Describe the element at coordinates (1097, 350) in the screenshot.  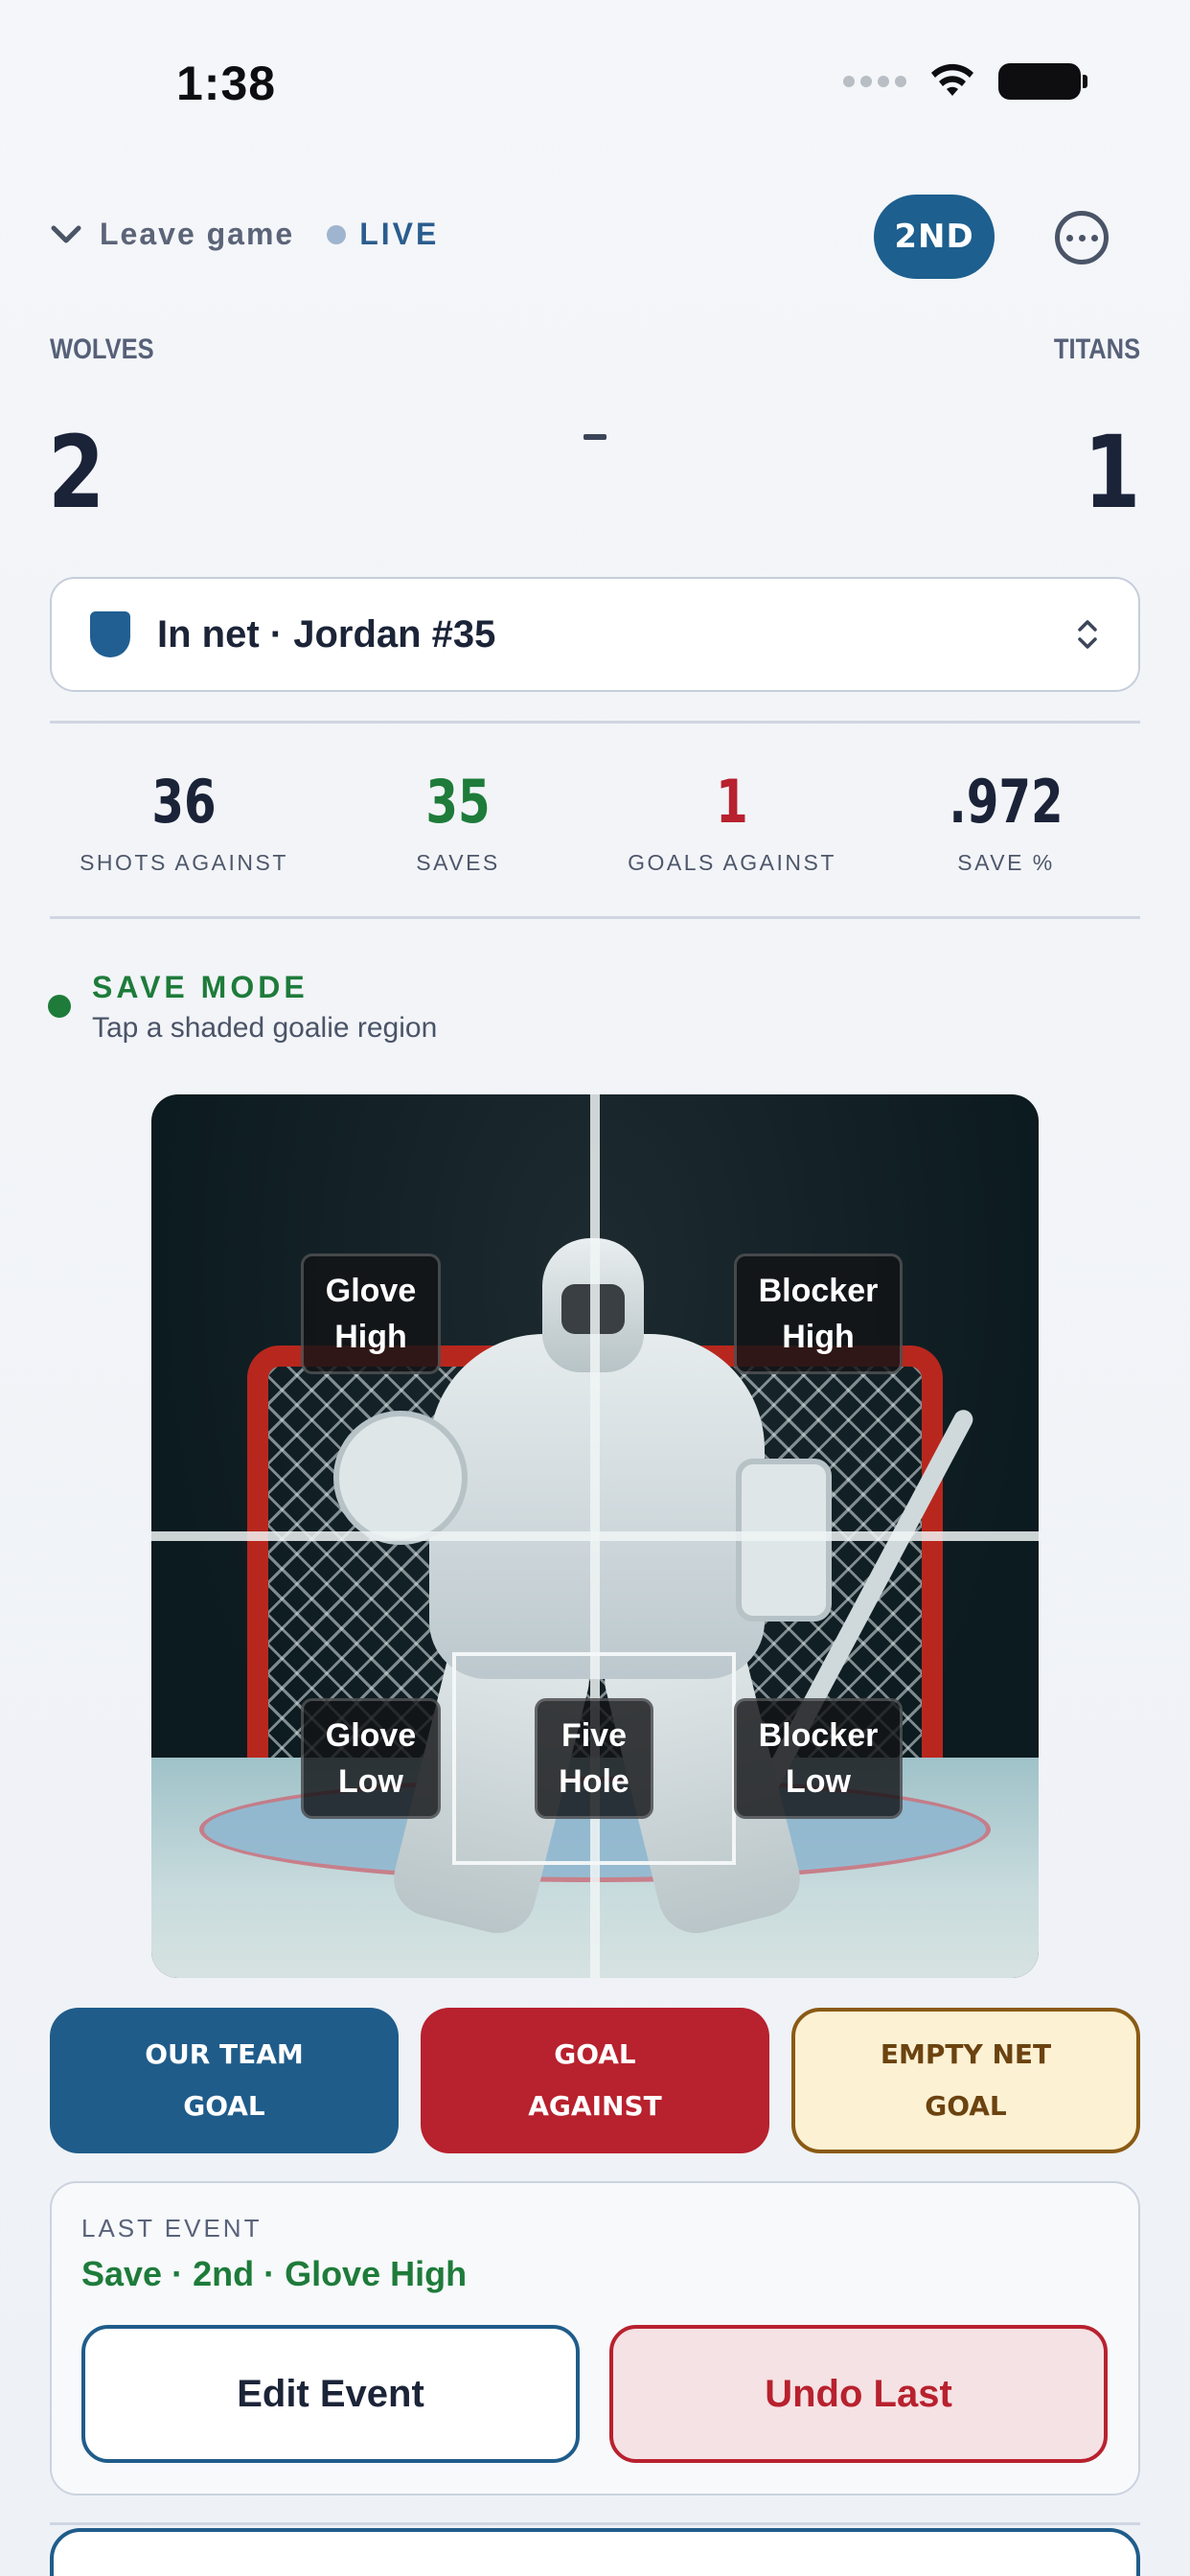
I see `away-team-name: TITANS` at that location.